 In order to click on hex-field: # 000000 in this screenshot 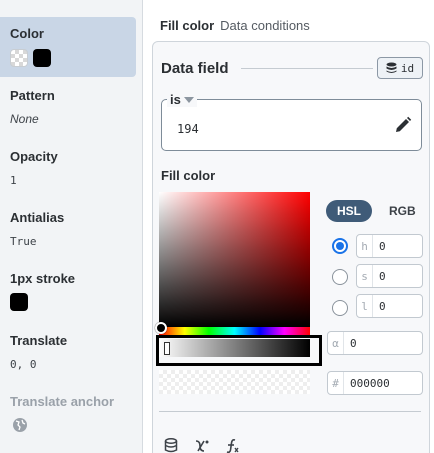, I will do `click(375, 383)`.